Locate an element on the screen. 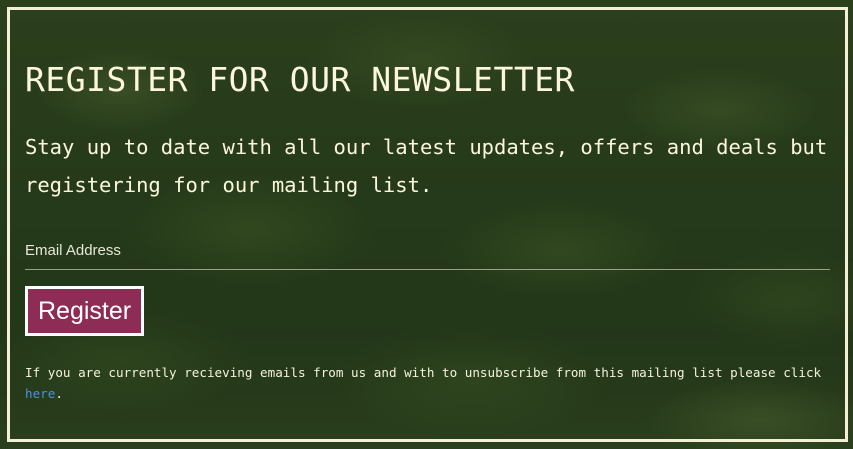 The height and width of the screenshot is (449, 853). email-field is located at coordinates (427, 256).